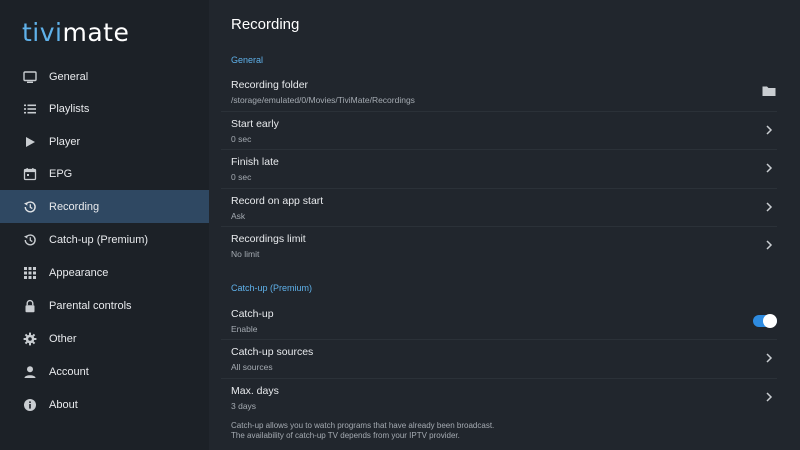  Describe the element at coordinates (30, 77) in the screenshot. I see `tv-icon` at that location.